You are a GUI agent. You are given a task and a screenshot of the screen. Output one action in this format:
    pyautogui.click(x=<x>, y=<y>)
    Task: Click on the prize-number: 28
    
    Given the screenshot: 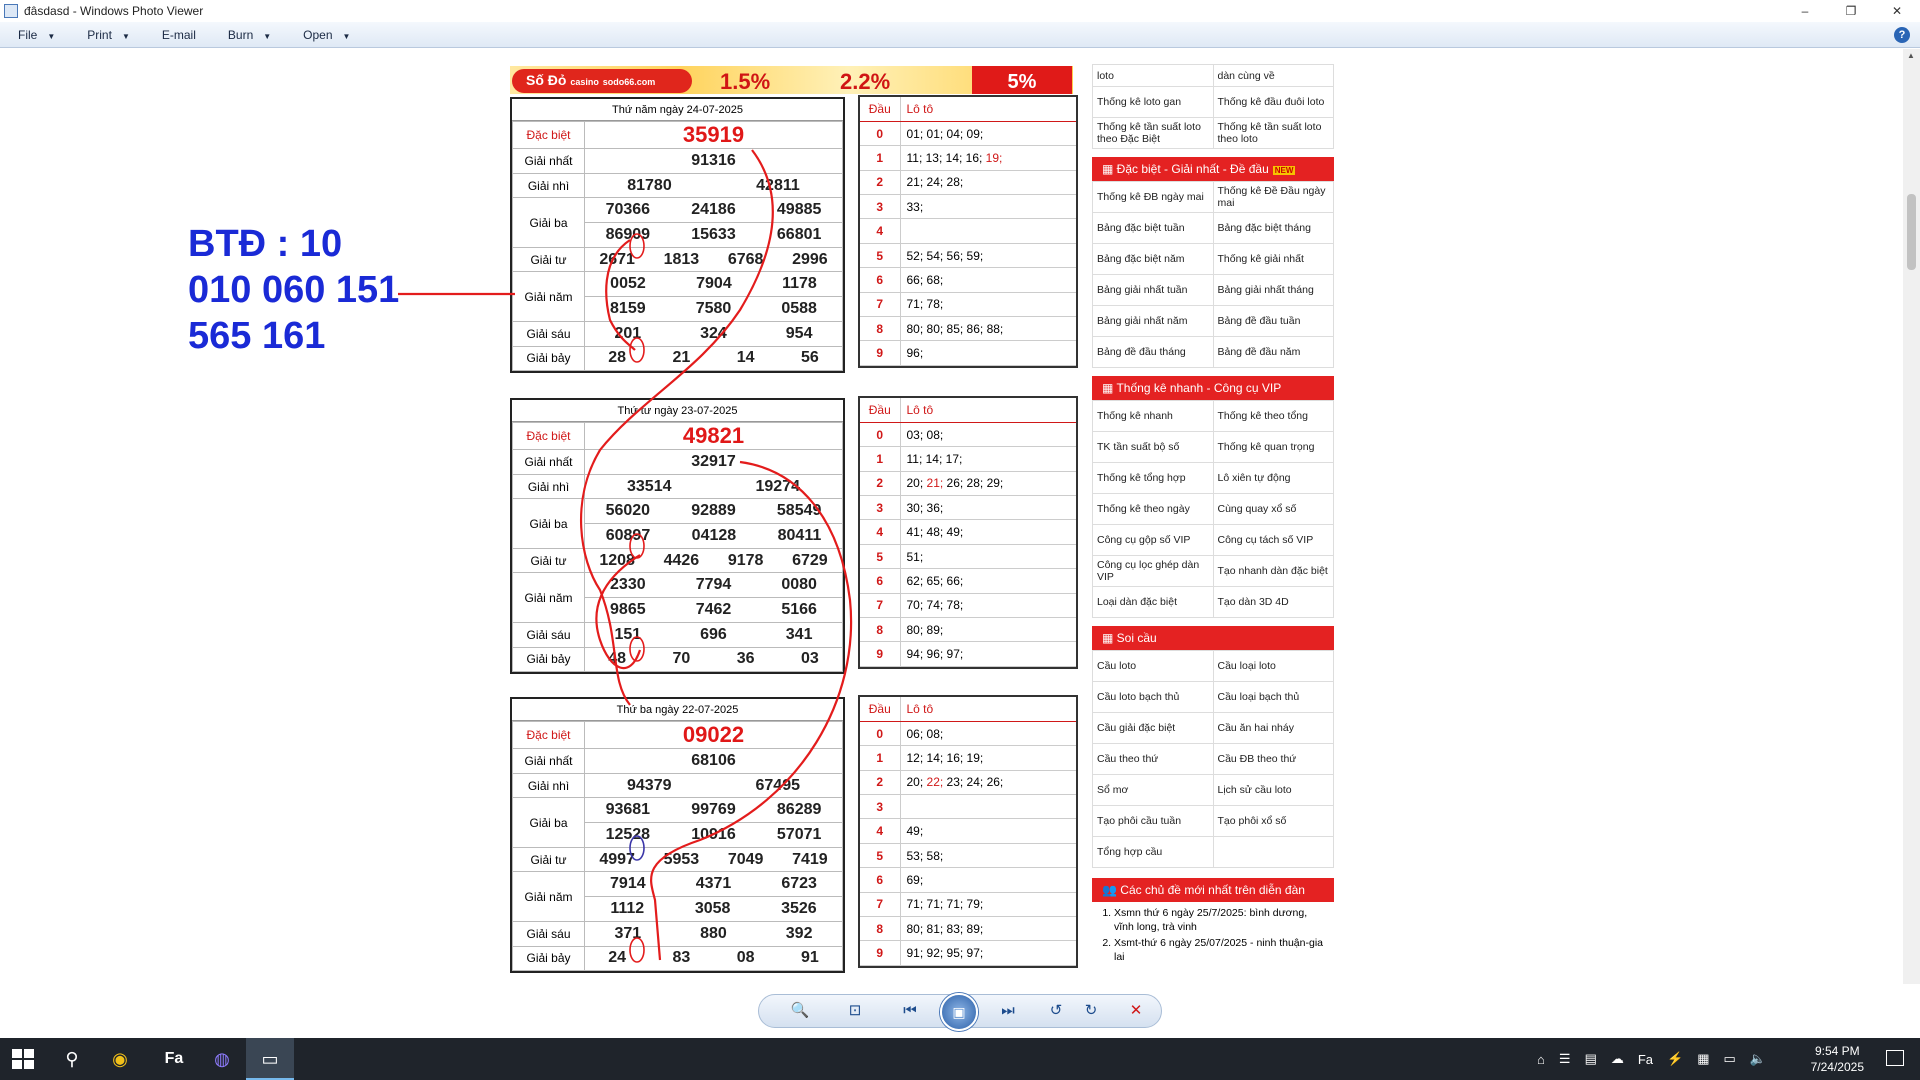 What is the action you would take?
    pyautogui.click(x=617, y=358)
    